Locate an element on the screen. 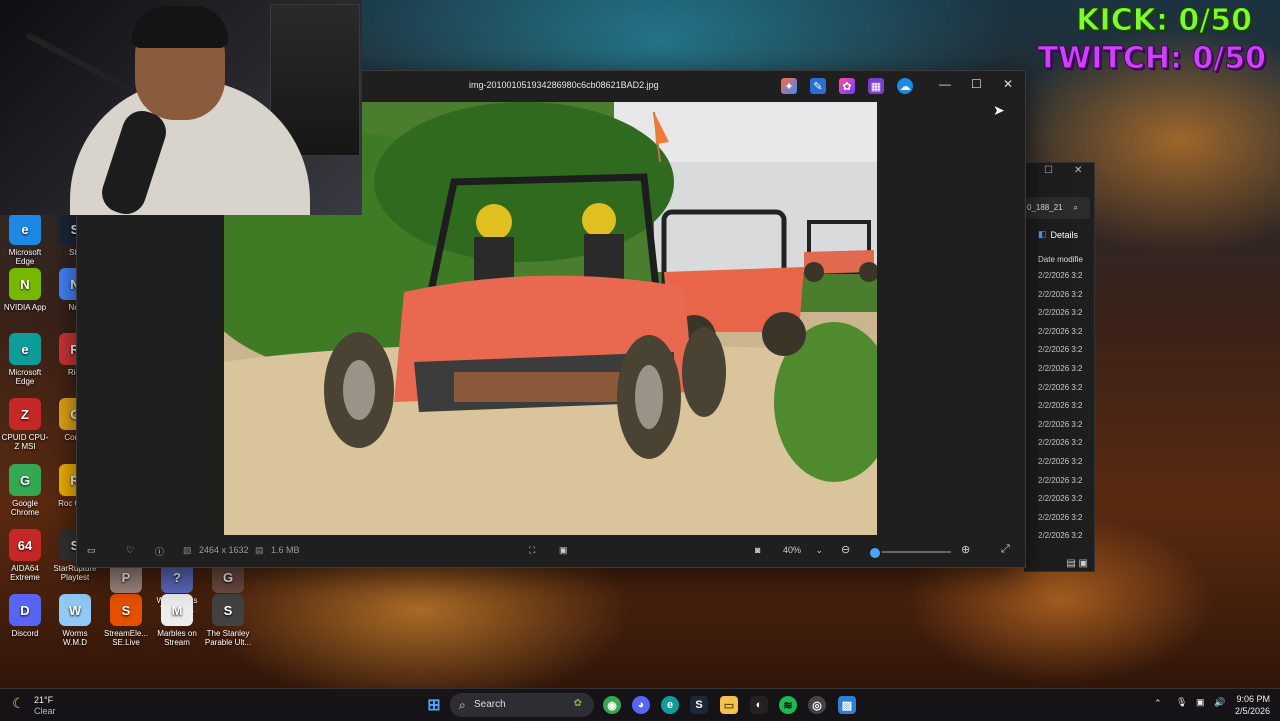 The width and height of the screenshot is (1280, 721). fit-to-window-icon: ⛶ is located at coordinates (532, 550).